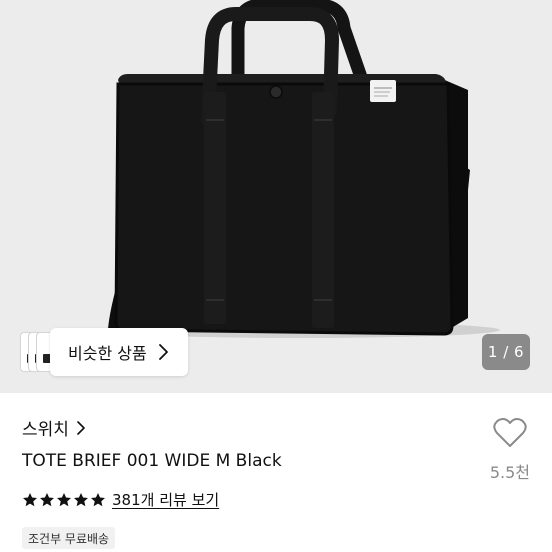 This screenshot has width=552, height=552. I want to click on similar-products-label: 비슷한 상품, so click(107, 353).